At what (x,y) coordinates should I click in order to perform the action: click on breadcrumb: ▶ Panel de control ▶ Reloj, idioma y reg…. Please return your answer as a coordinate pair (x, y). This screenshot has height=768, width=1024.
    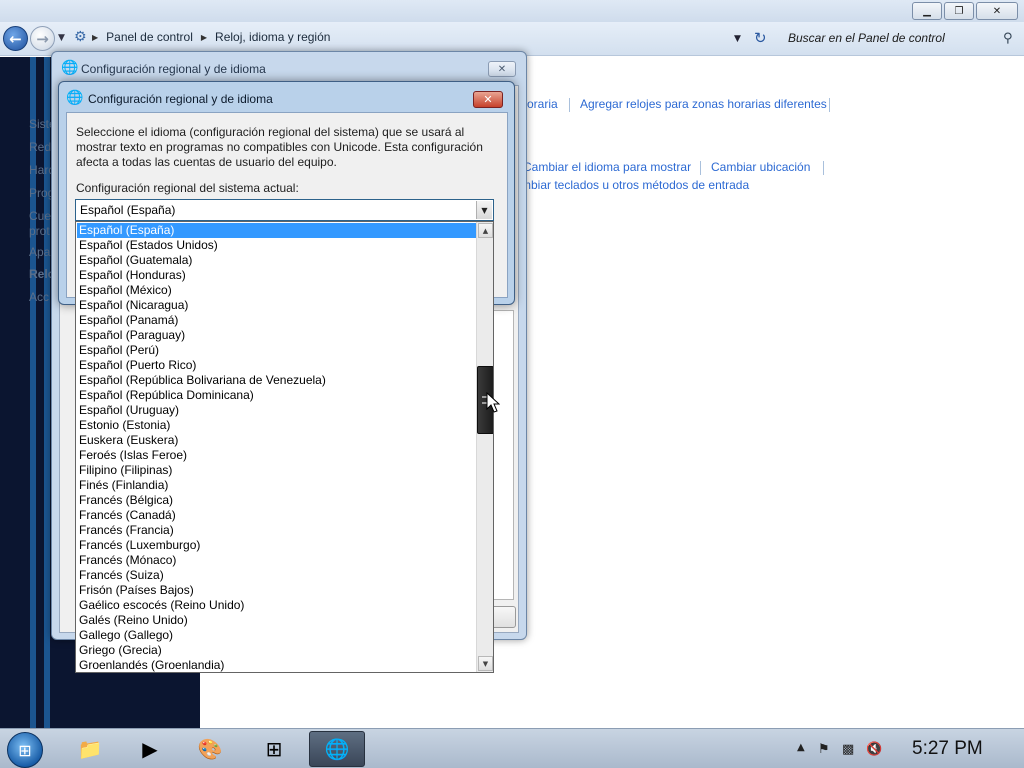
    Looking at the image, I should click on (211, 37).